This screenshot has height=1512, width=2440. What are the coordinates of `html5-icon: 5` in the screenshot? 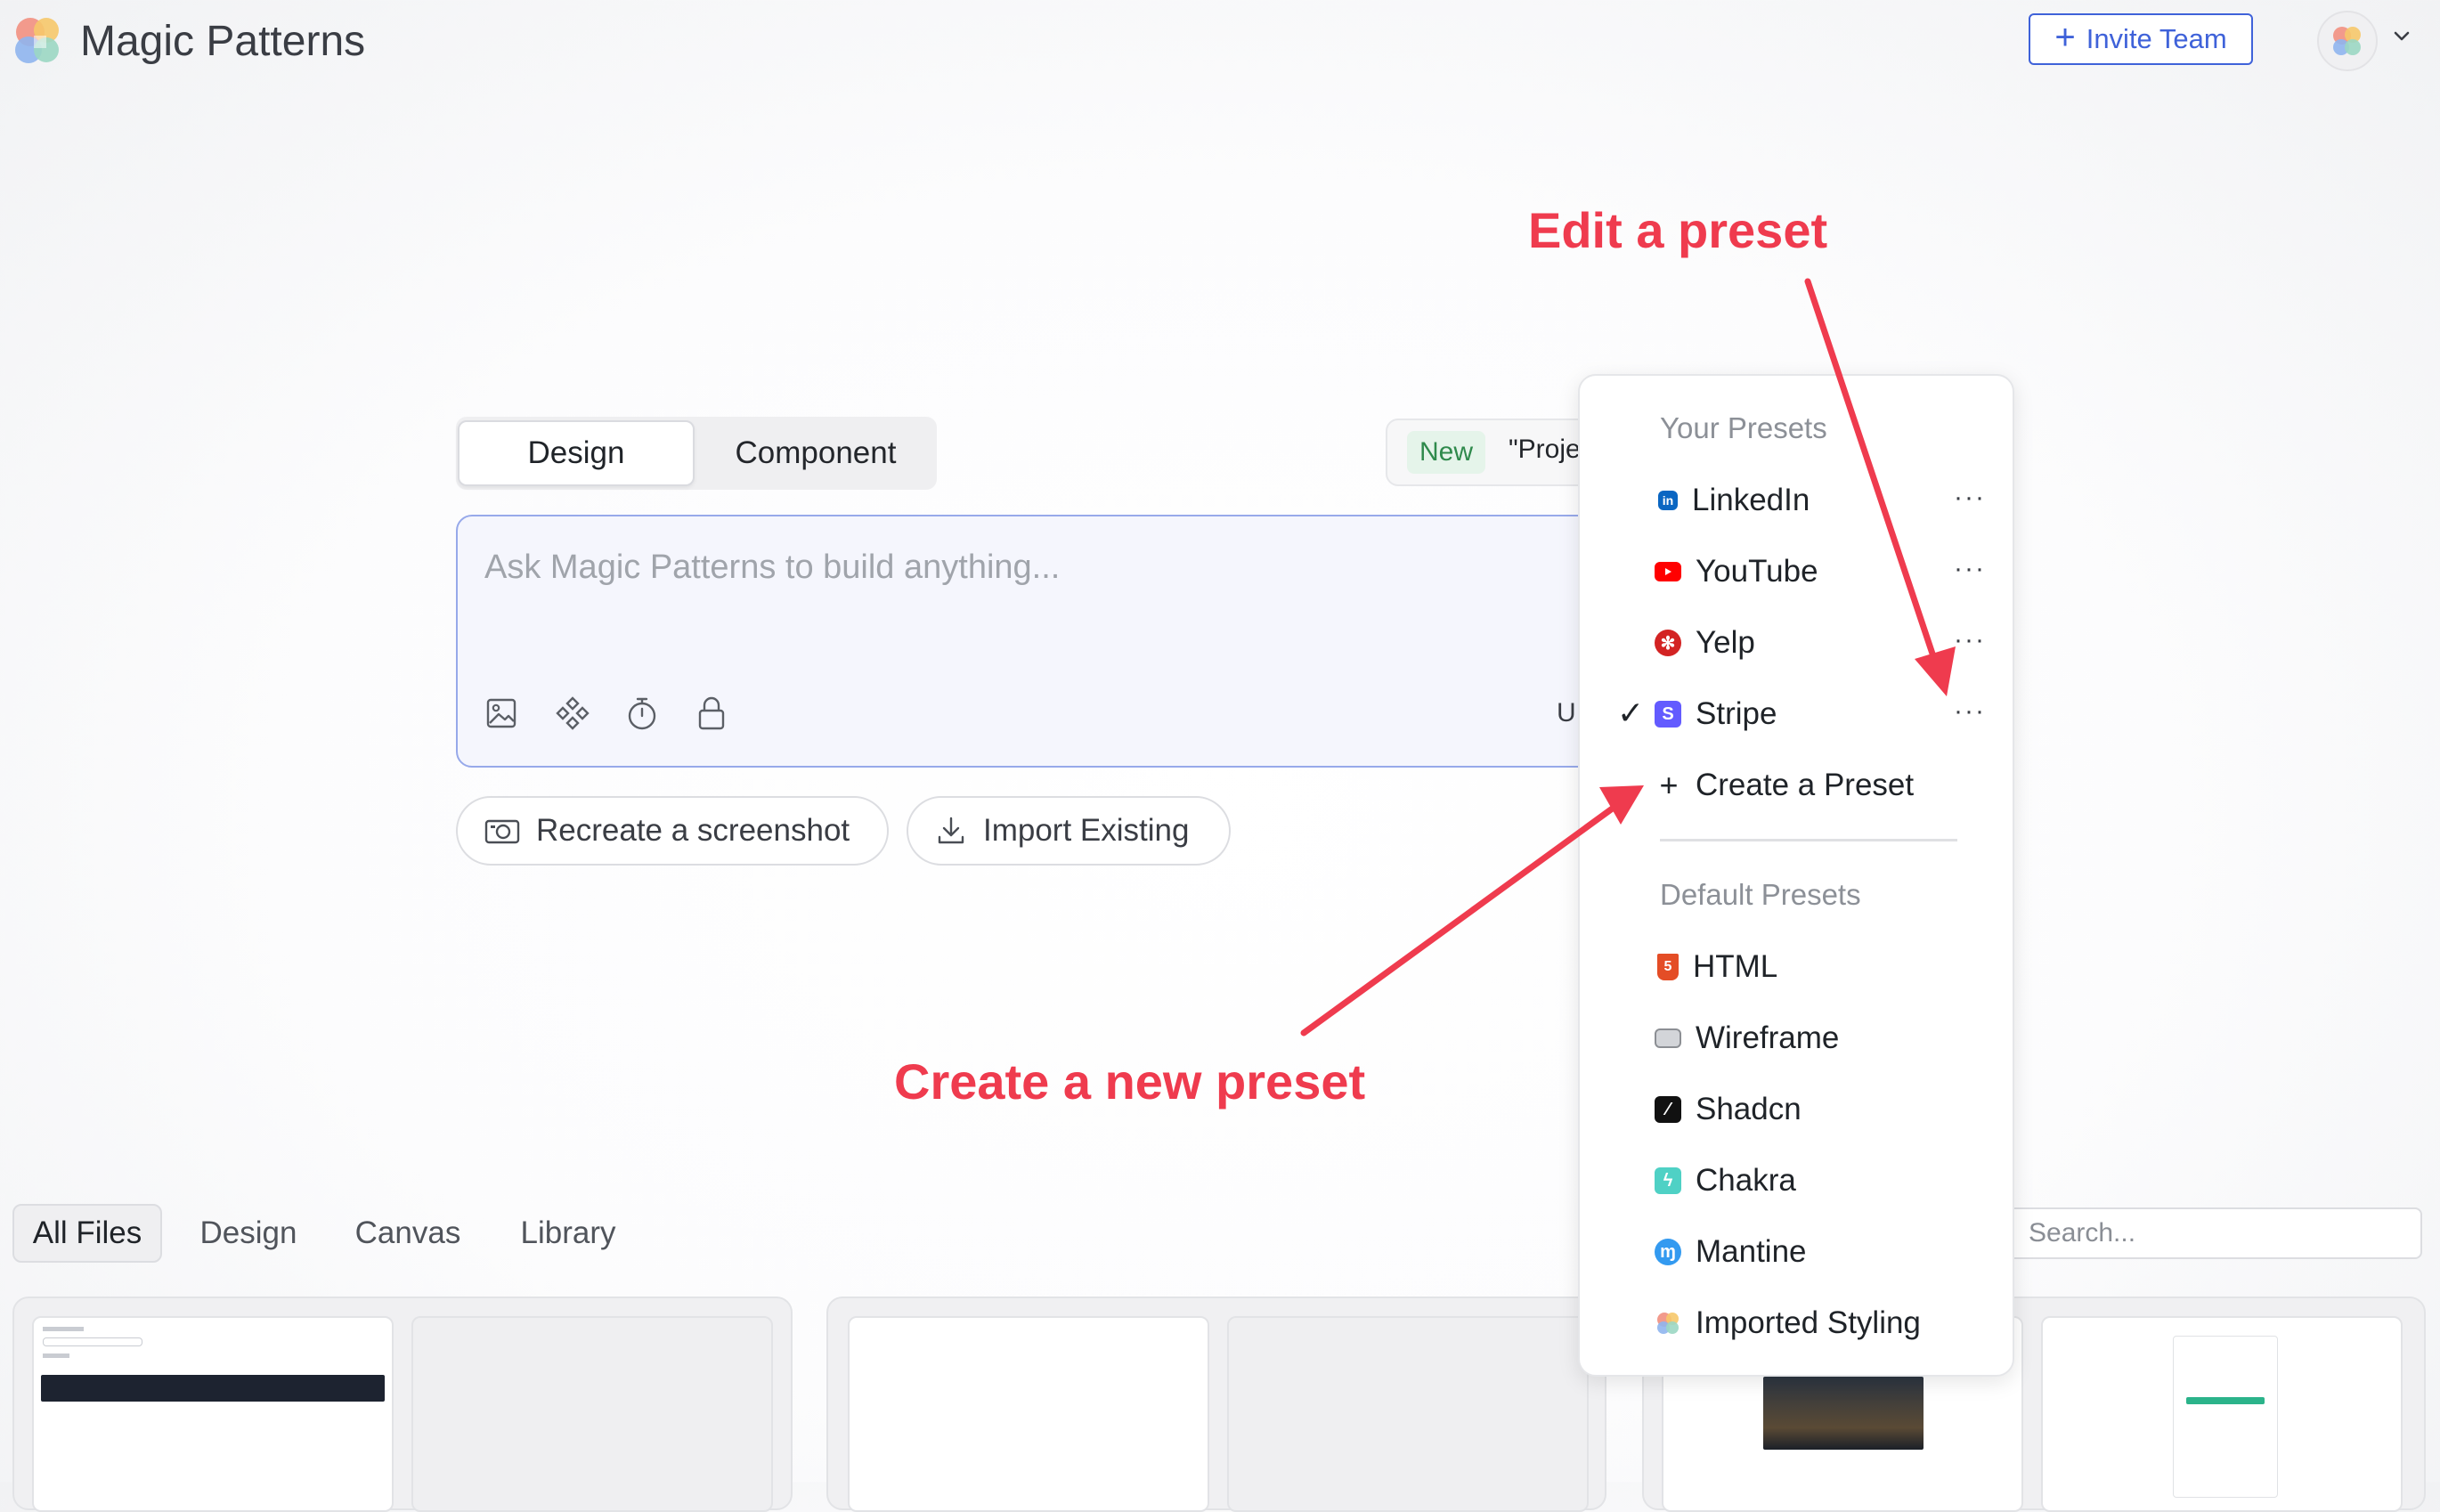 It's located at (1668, 967).